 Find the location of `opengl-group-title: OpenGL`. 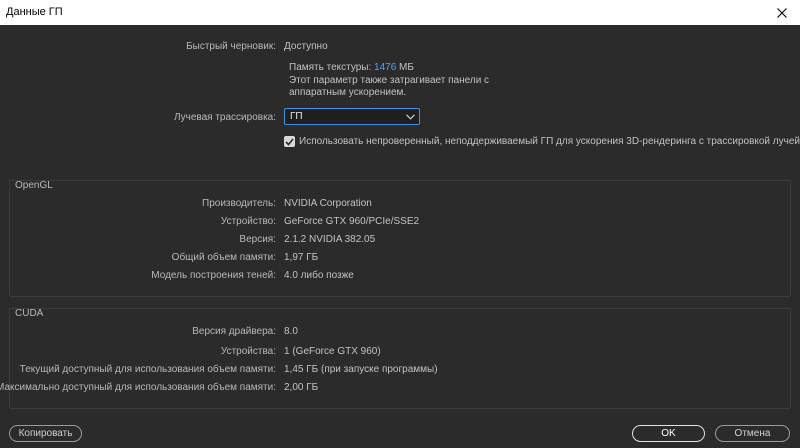

opengl-group-title: OpenGL is located at coordinates (34, 185).